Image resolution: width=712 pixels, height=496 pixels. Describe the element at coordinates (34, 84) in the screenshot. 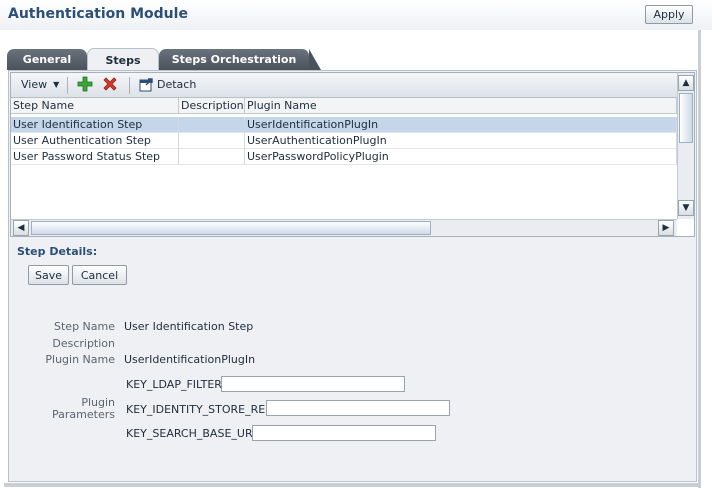

I see `view-label: View` at that location.